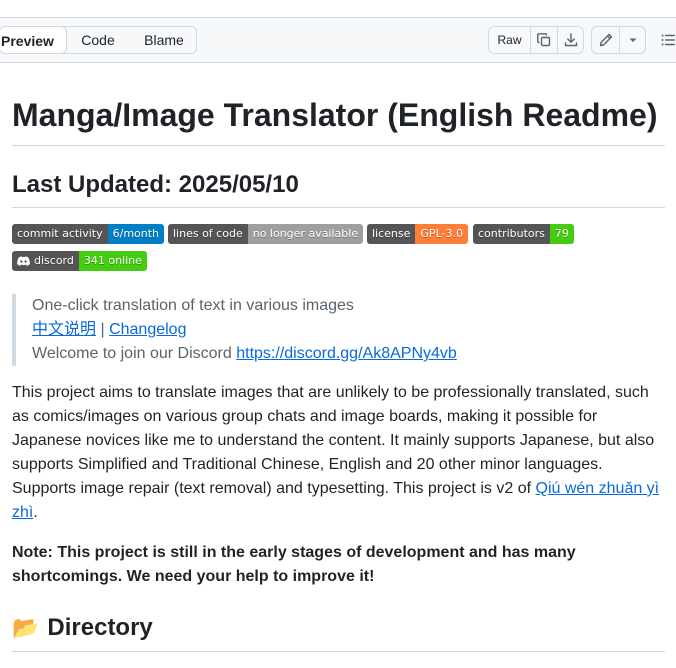 The width and height of the screenshot is (676, 668). I want to click on raw-button: Raw, so click(510, 40).